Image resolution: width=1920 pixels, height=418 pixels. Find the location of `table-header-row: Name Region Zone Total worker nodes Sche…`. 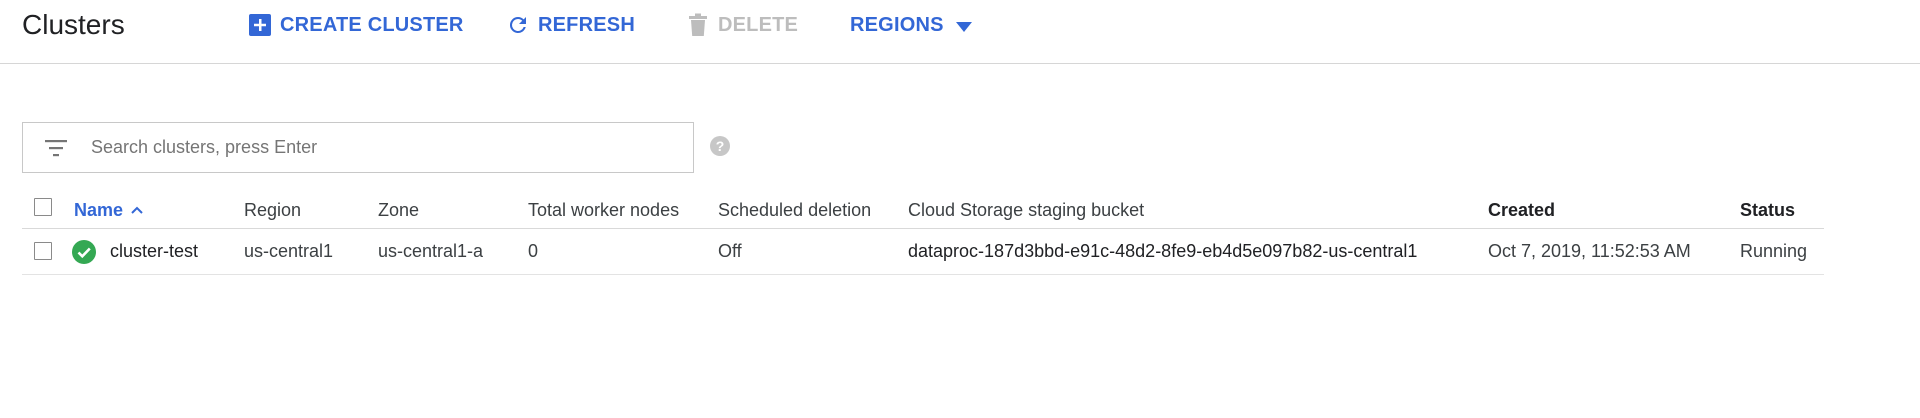

table-header-row: Name Region Zone Total worker nodes Sche… is located at coordinates (923, 210).